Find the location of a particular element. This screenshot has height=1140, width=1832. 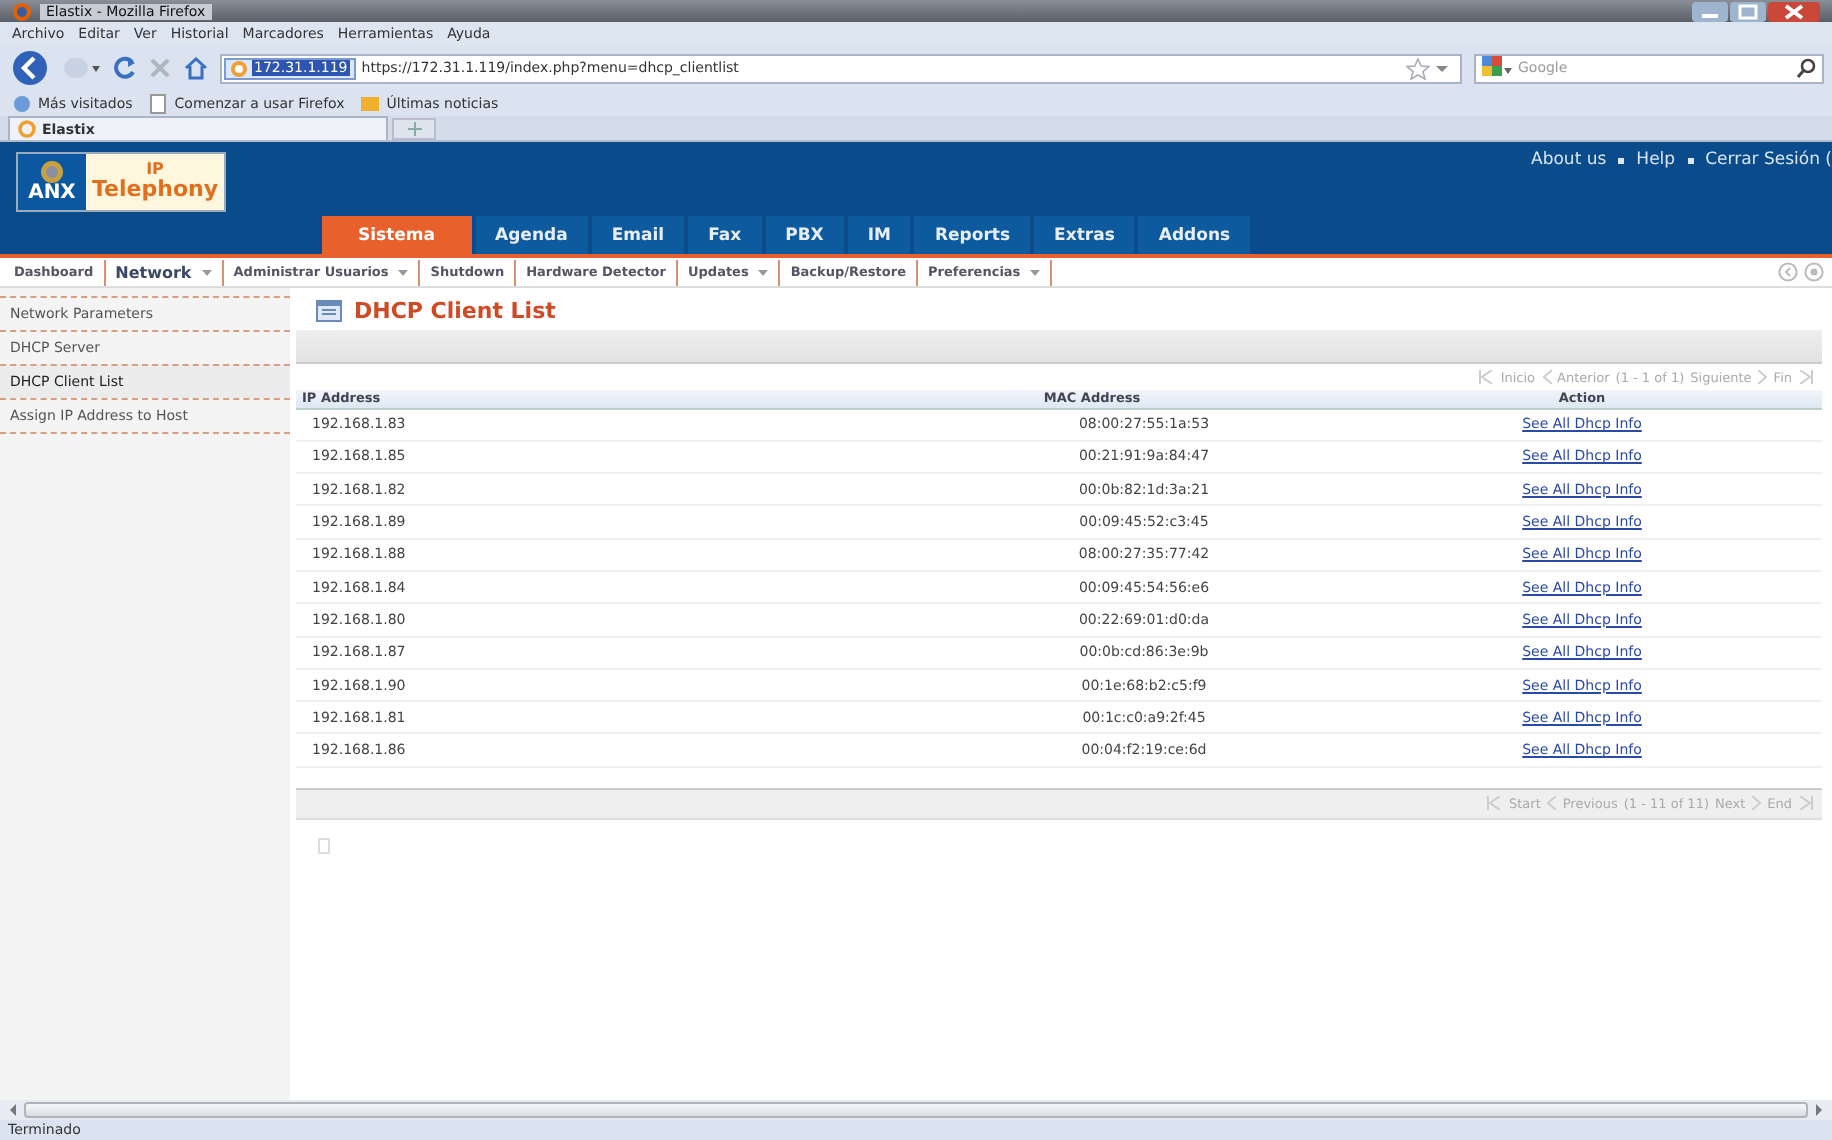

main-tab: PBX is located at coordinates (804, 235).